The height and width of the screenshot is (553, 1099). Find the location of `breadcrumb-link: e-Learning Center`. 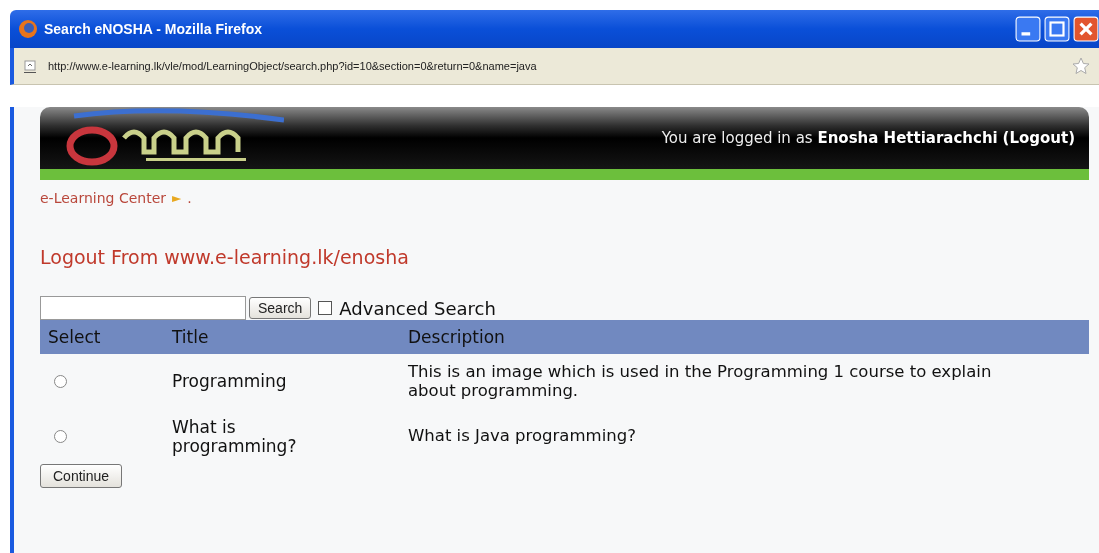

breadcrumb-link: e-Learning Center is located at coordinates (103, 198).